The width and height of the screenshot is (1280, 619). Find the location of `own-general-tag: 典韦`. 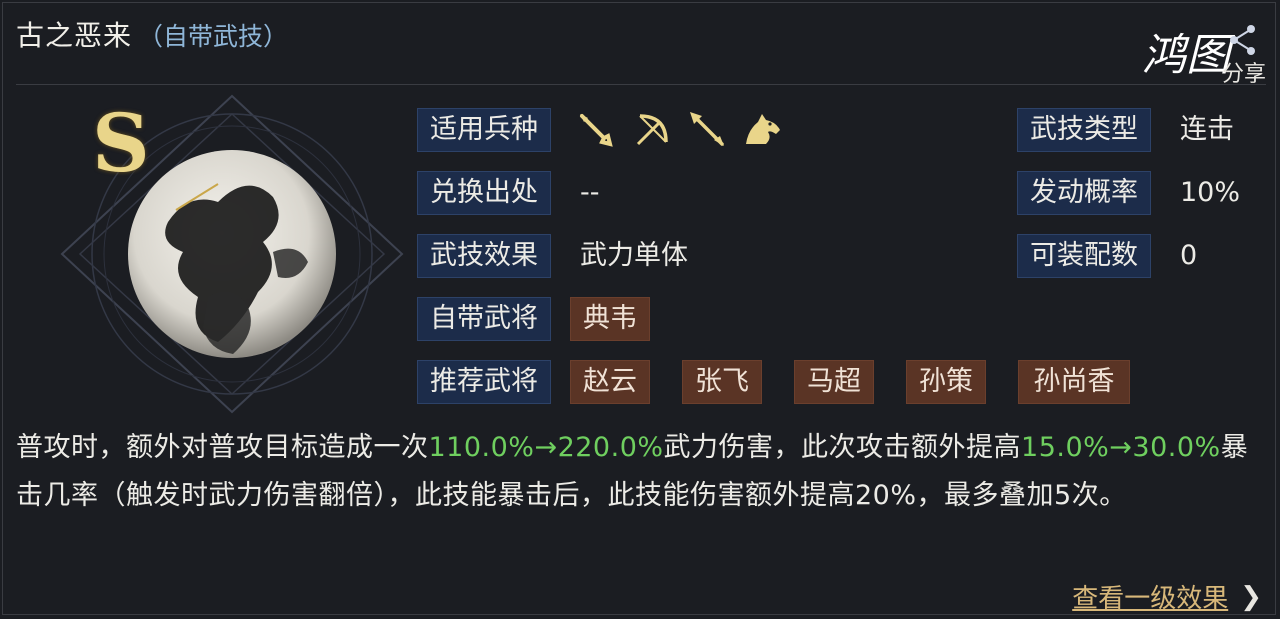

own-general-tag: 典韦 is located at coordinates (610, 319).